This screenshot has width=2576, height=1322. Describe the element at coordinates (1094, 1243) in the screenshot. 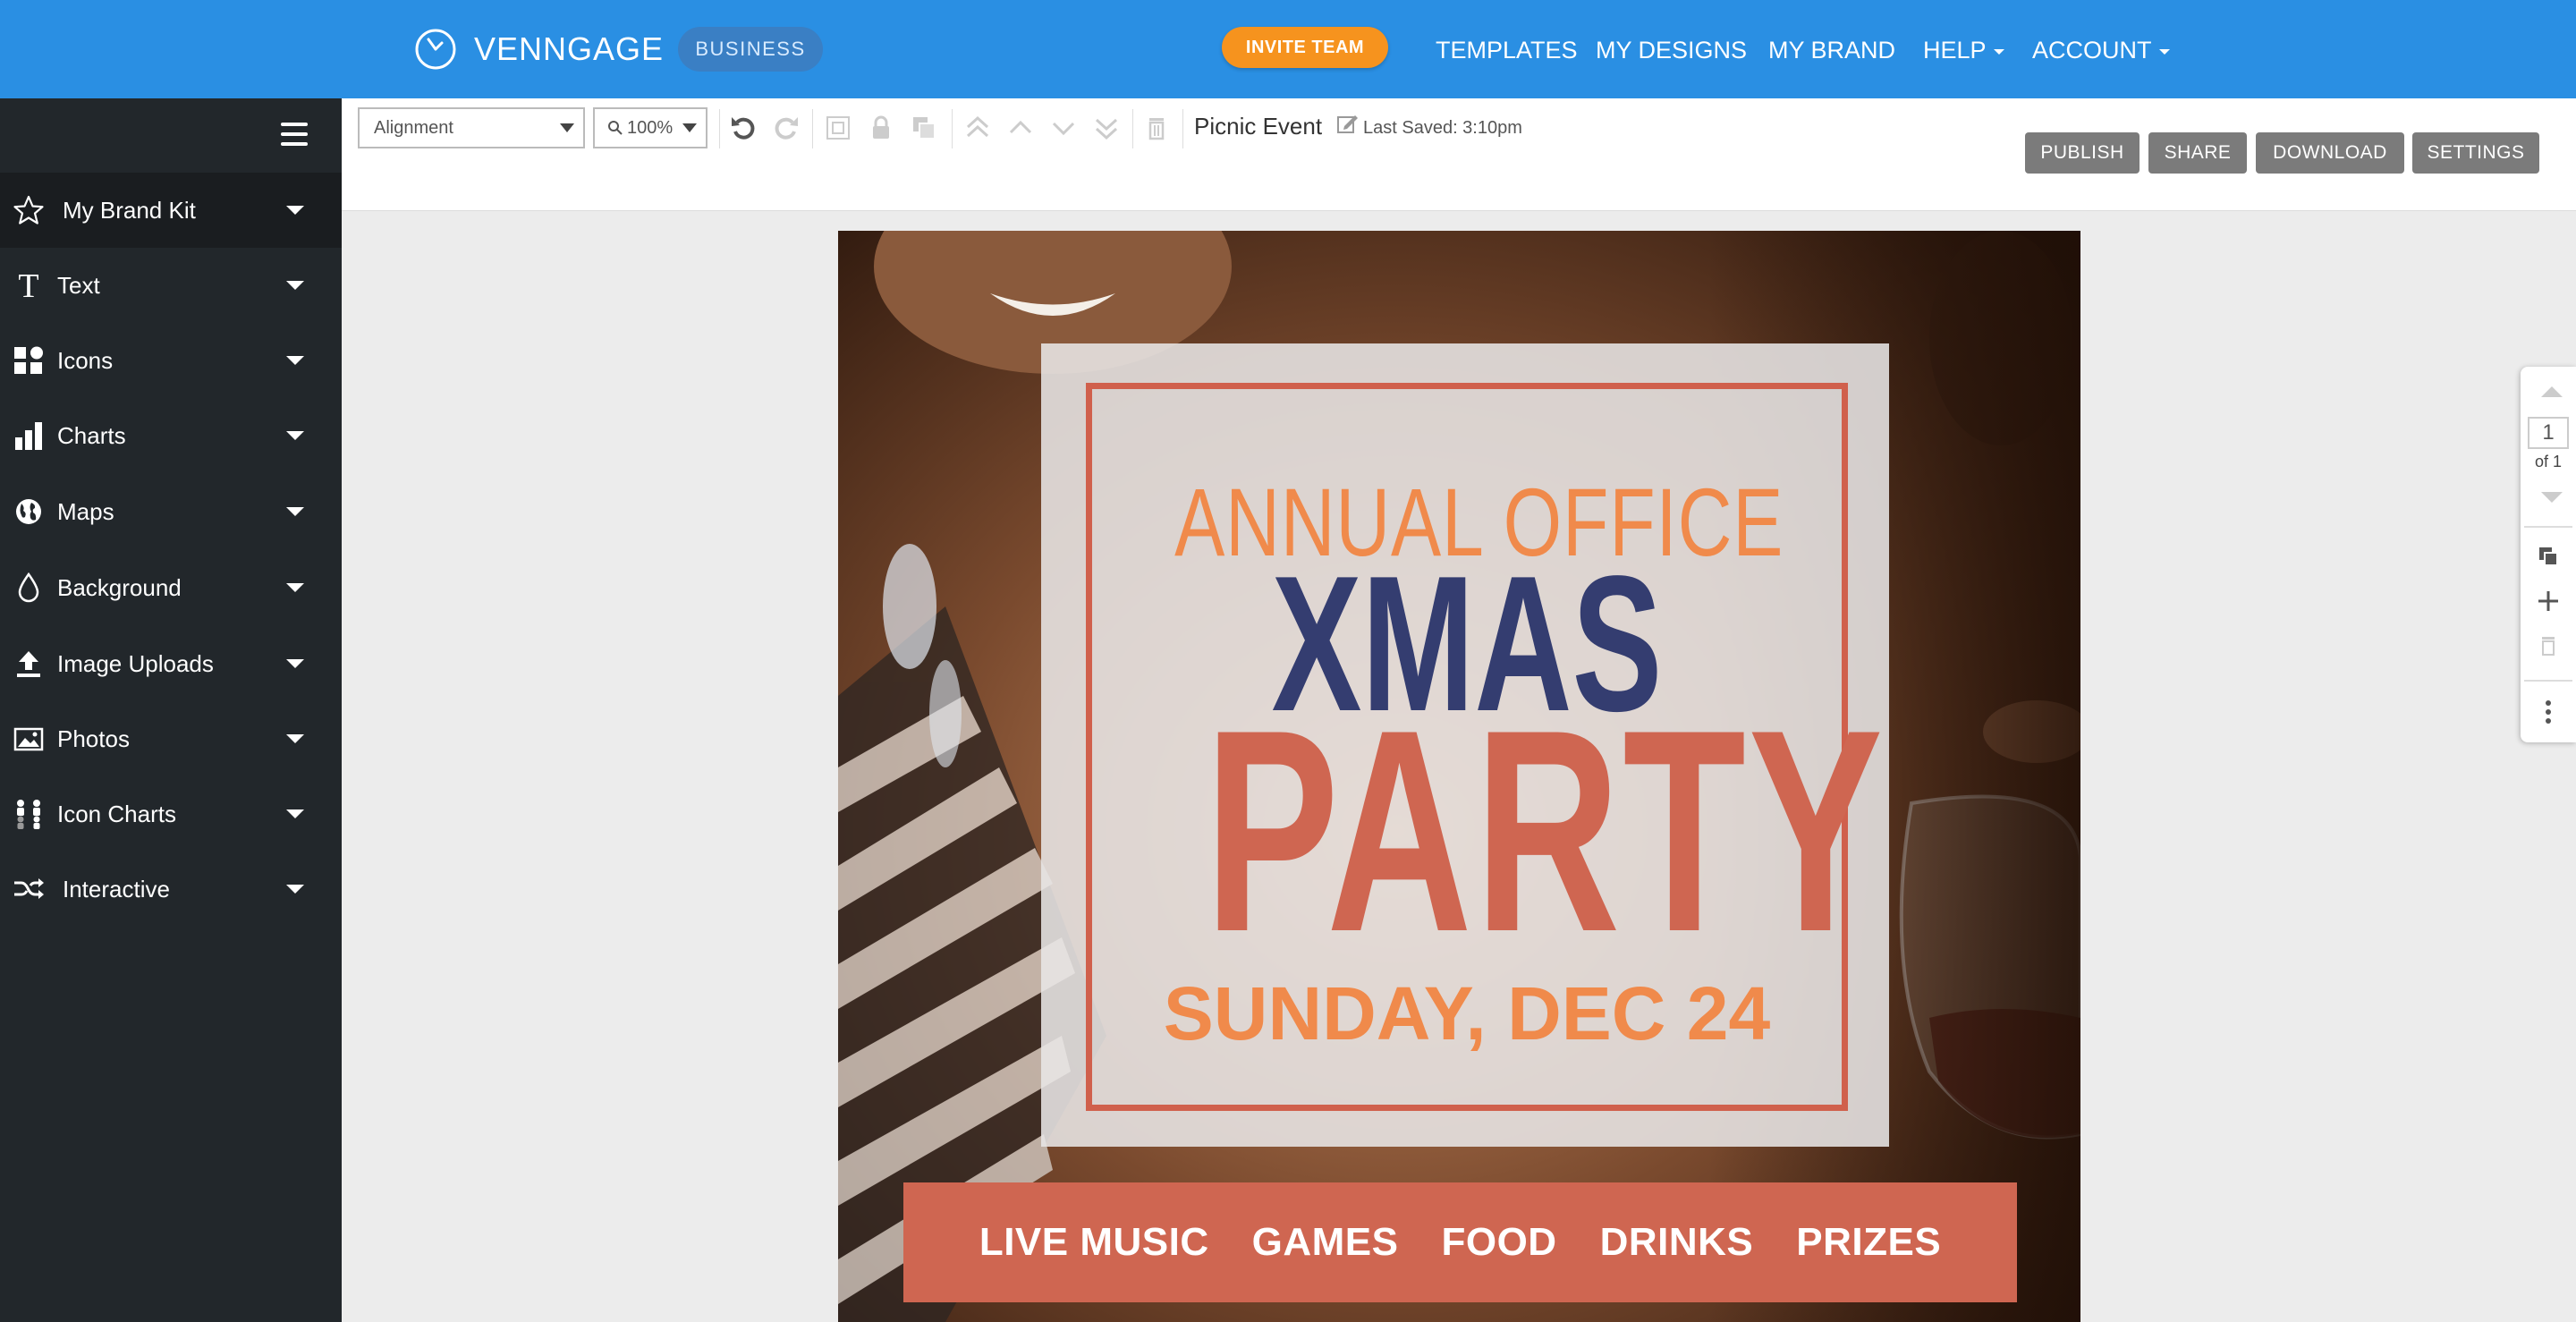

I see `feature-item: LIVE MUSIC` at that location.